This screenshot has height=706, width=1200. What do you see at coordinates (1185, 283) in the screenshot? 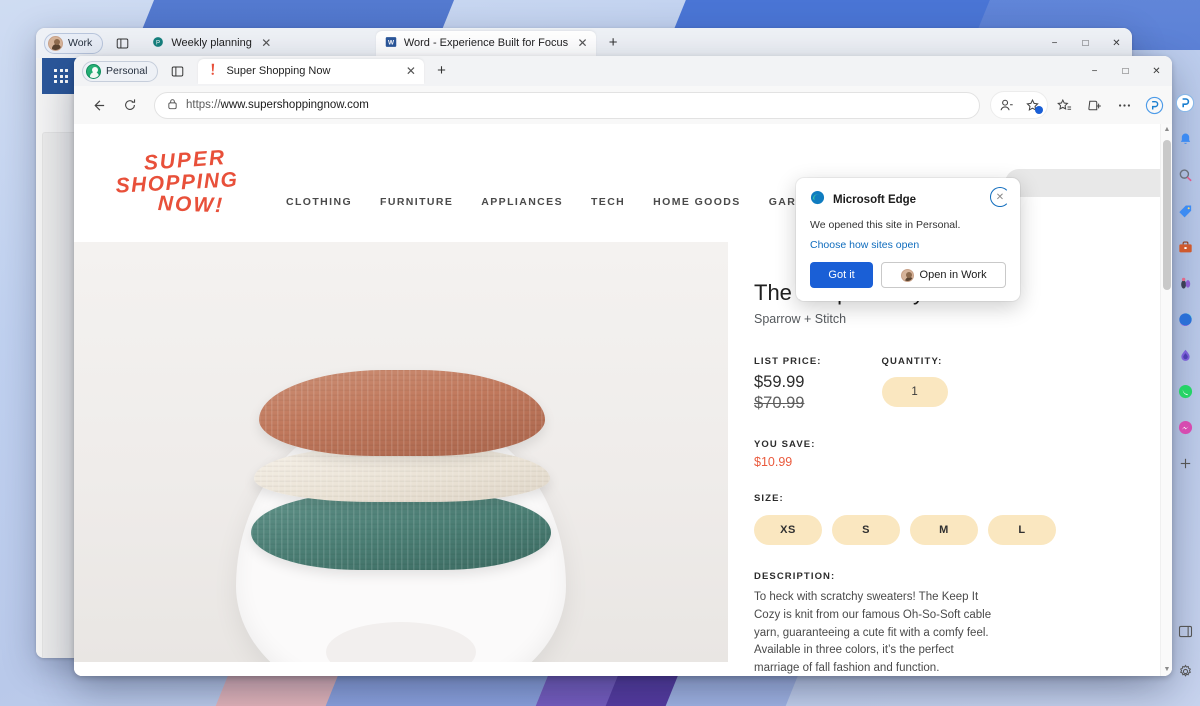
I see `games-icon` at bounding box center [1185, 283].